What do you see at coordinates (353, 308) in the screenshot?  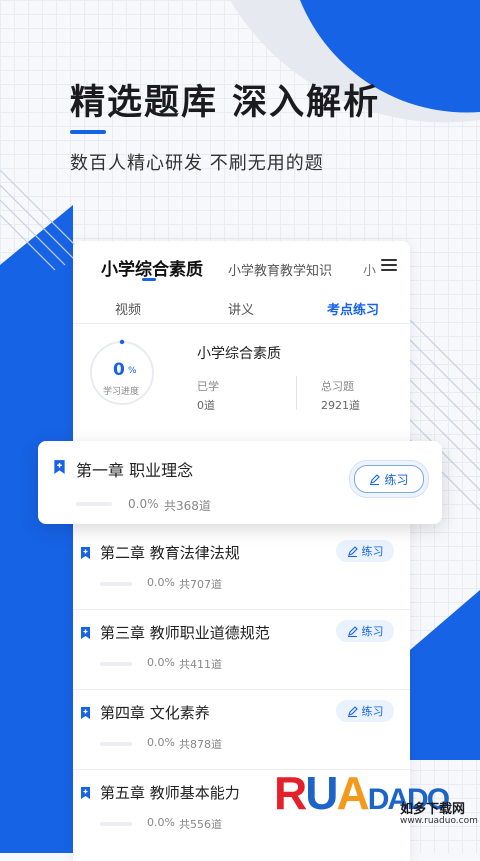 I see `tab-practice-points: 考点练习` at bounding box center [353, 308].